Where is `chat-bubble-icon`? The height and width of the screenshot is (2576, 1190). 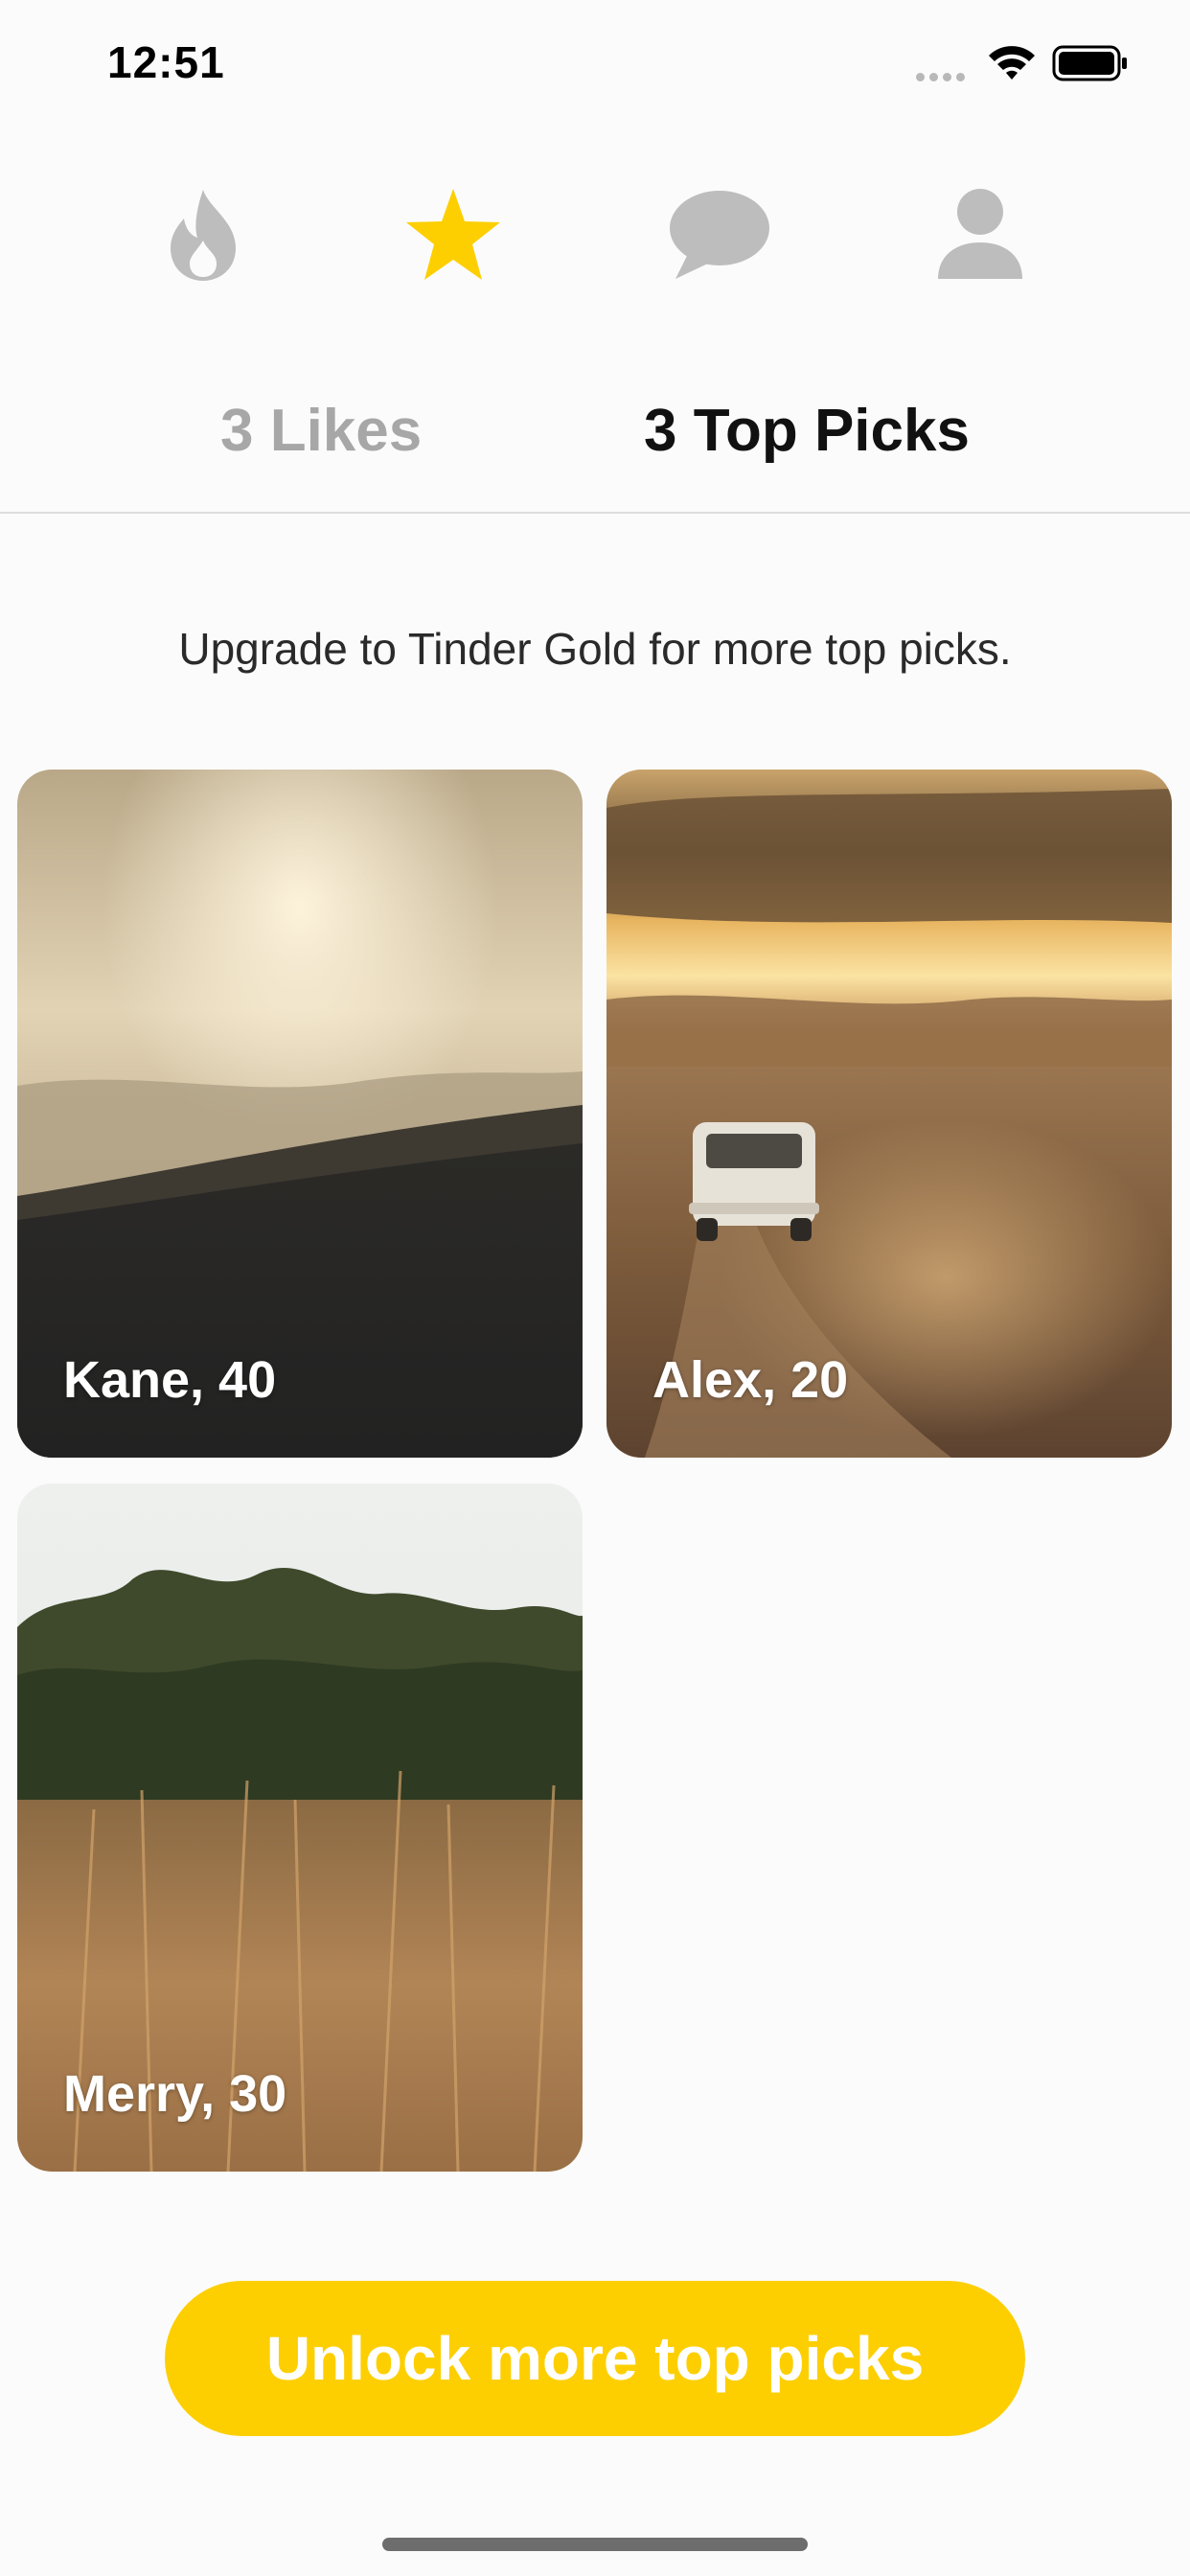 chat-bubble-icon is located at coordinates (719, 235).